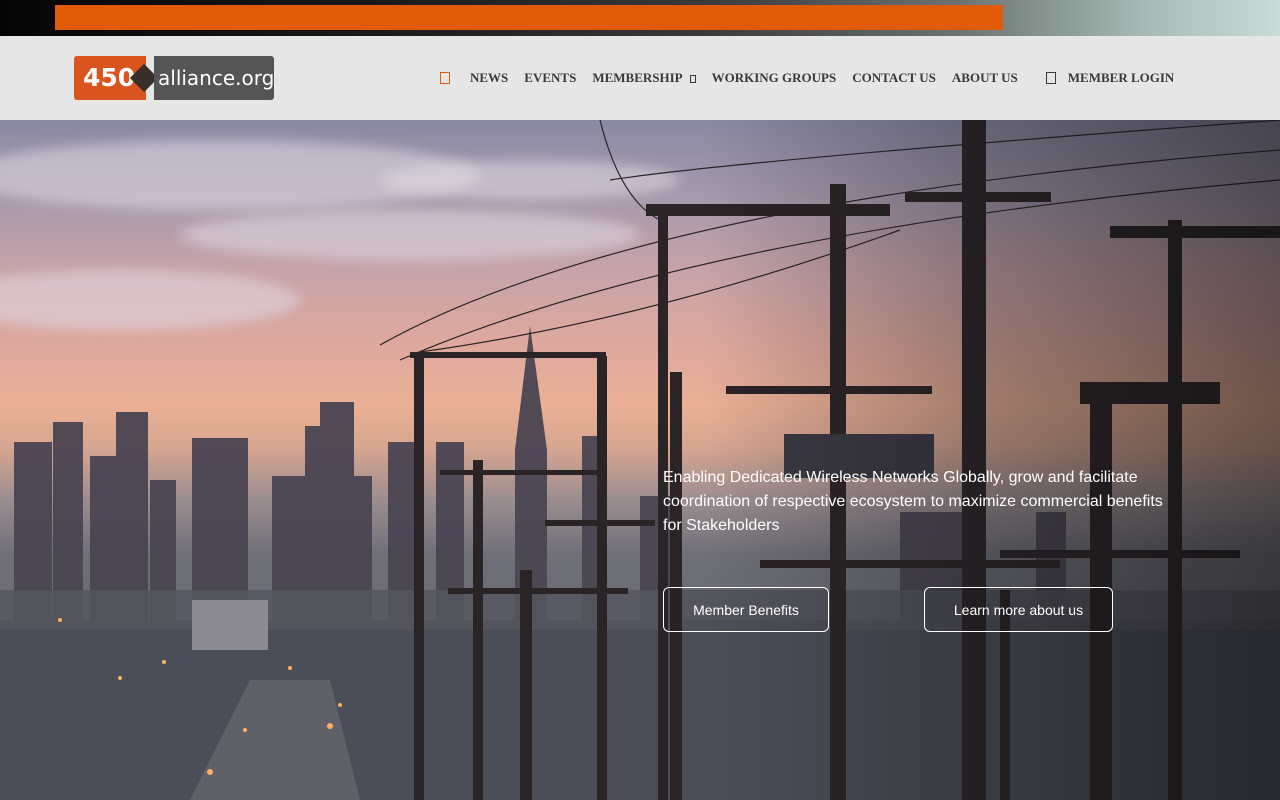  What do you see at coordinates (746, 609) in the screenshot?
I see `member-benefits-button: Member Benefits` at bounding box center [746, 609].